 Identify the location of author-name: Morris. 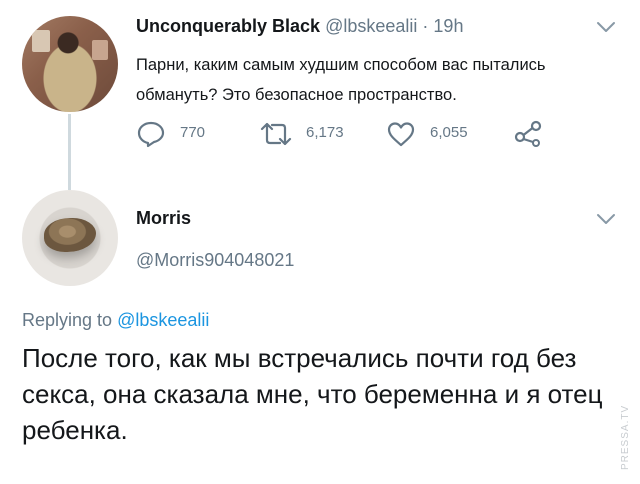
(163, 218).